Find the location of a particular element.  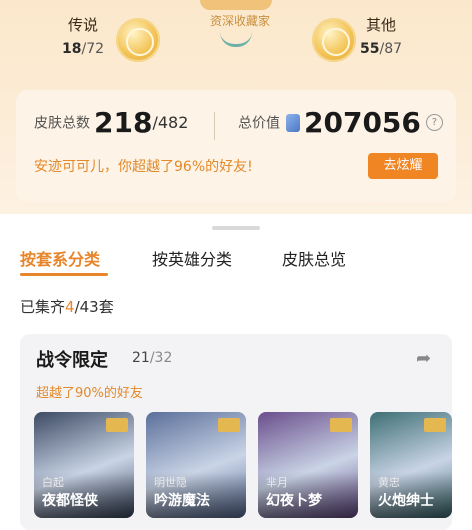

skin-owned-count: 218 is located at coordinates (123, 122).